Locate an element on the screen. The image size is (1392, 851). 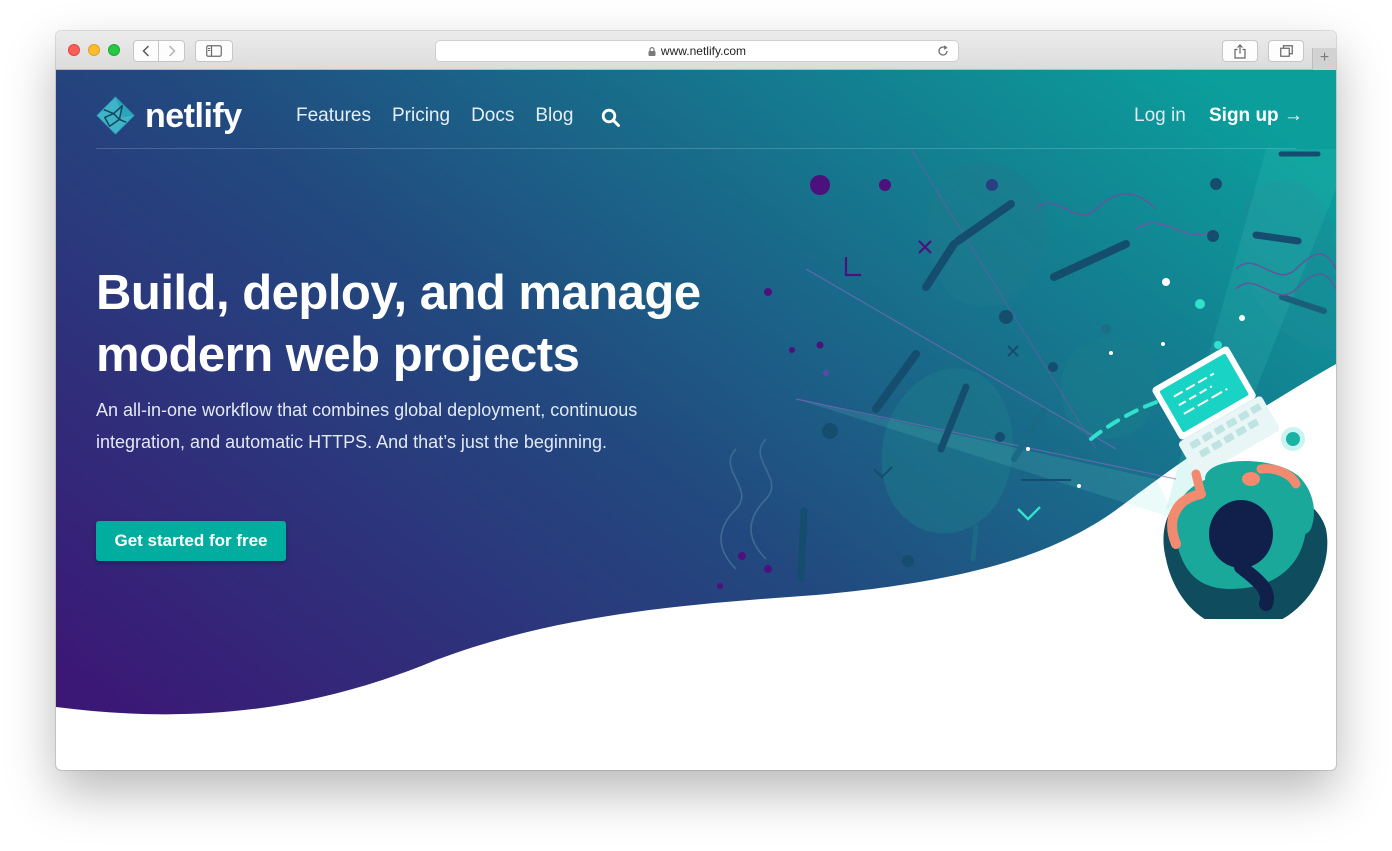
forward-icon is located at coordinates (172, 51).